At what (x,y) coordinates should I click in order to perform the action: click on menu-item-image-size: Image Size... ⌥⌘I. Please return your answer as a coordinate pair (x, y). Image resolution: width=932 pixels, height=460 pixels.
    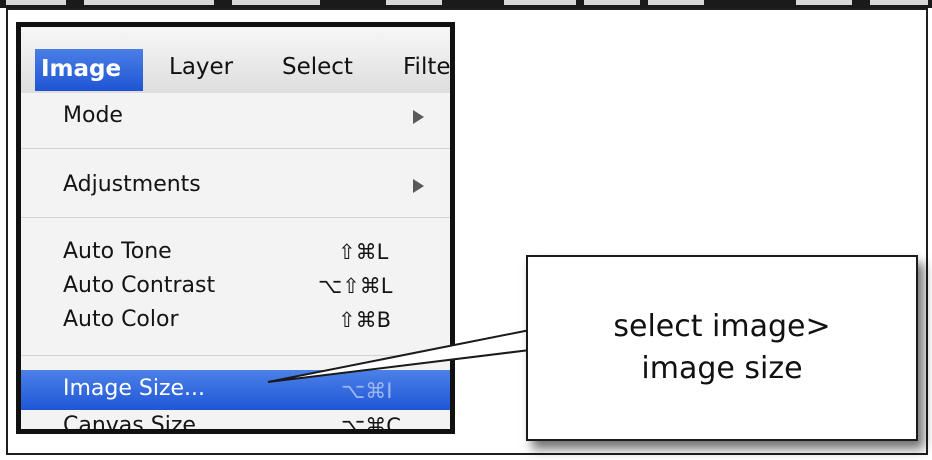
    Looking at the image, I should click on (235, 390).